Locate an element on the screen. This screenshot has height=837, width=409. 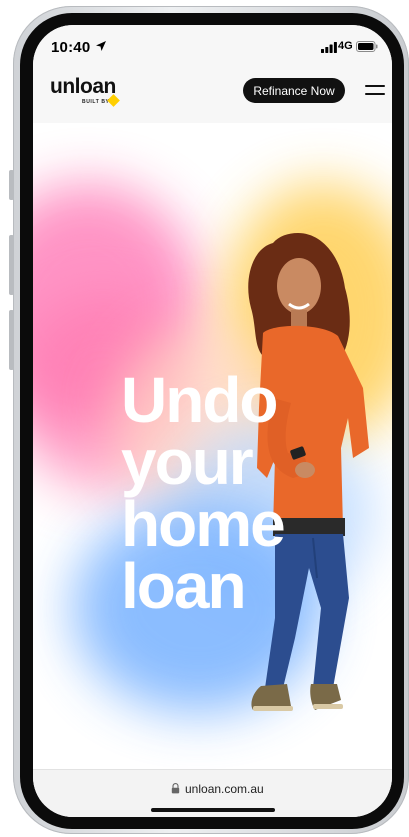
headline-line: your is located at coordinates (187, 462).